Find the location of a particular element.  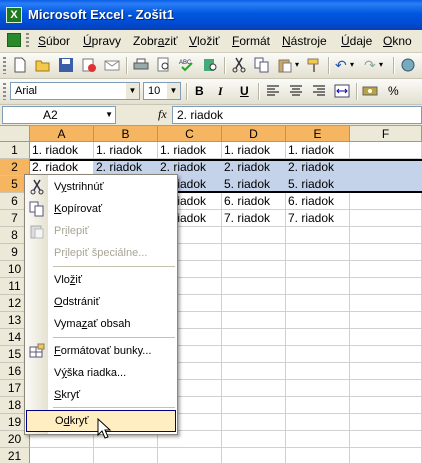

row-header: 21 is located at coordinates (15, 455).